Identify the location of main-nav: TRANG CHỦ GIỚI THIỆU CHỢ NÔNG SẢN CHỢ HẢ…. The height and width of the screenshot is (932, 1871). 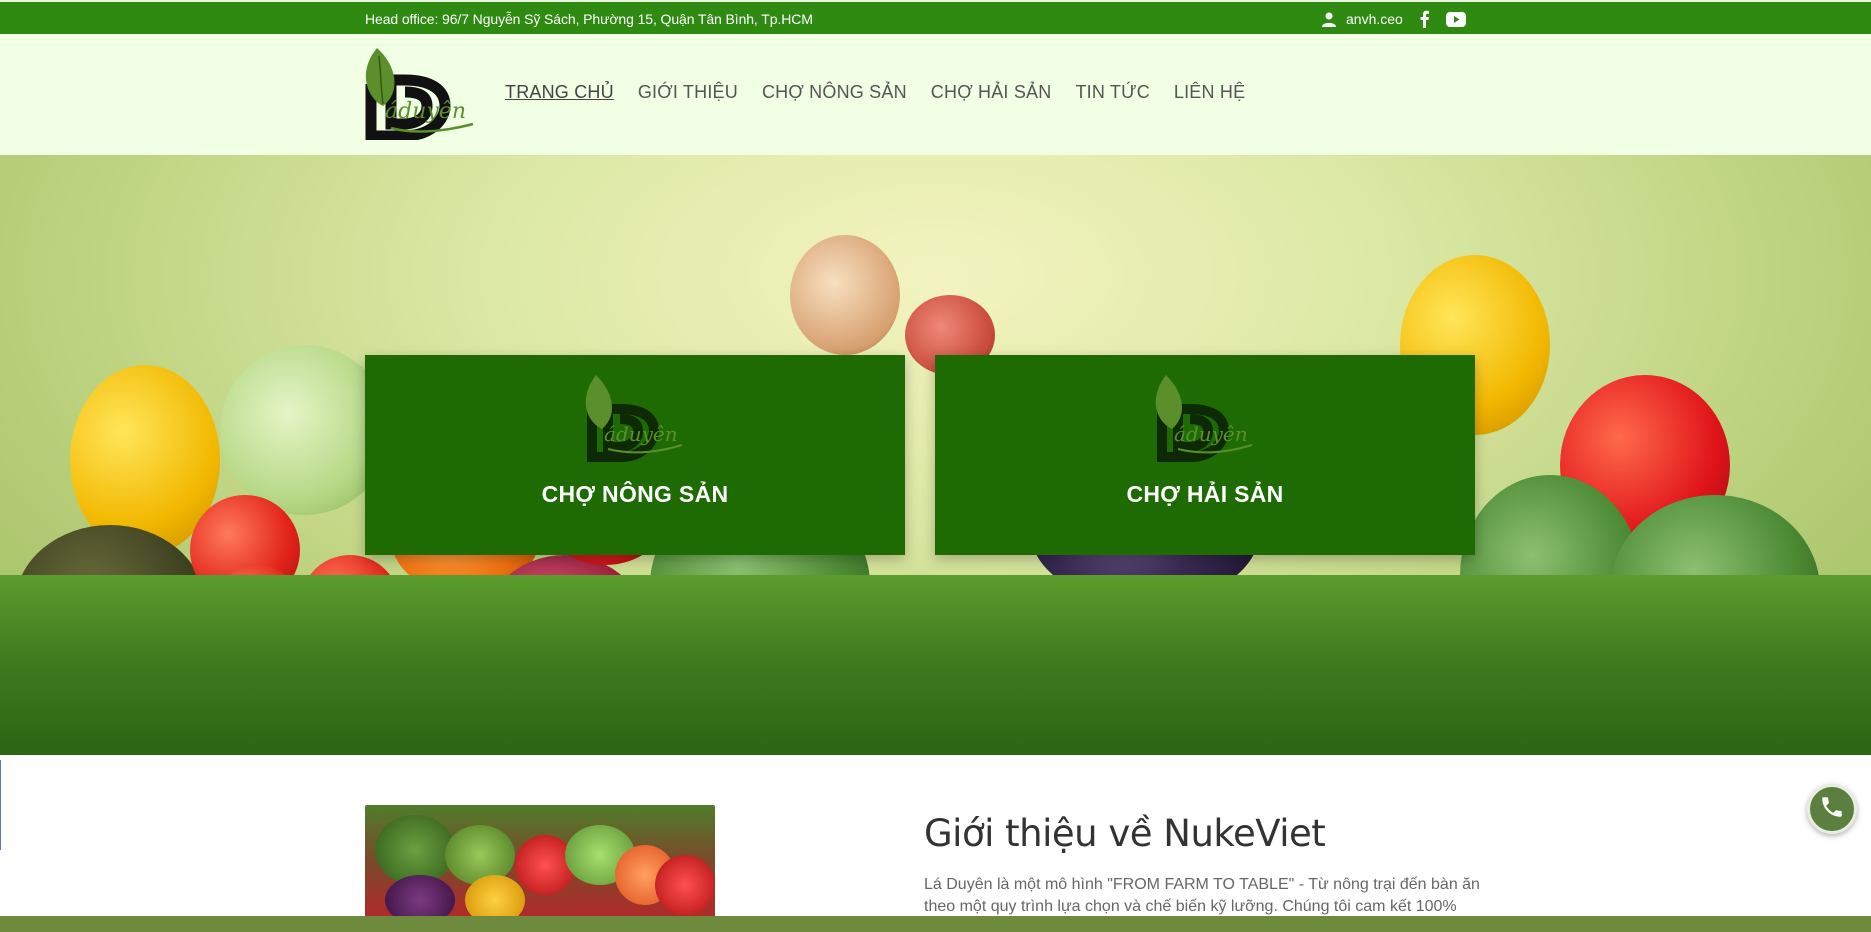
(875, 92).